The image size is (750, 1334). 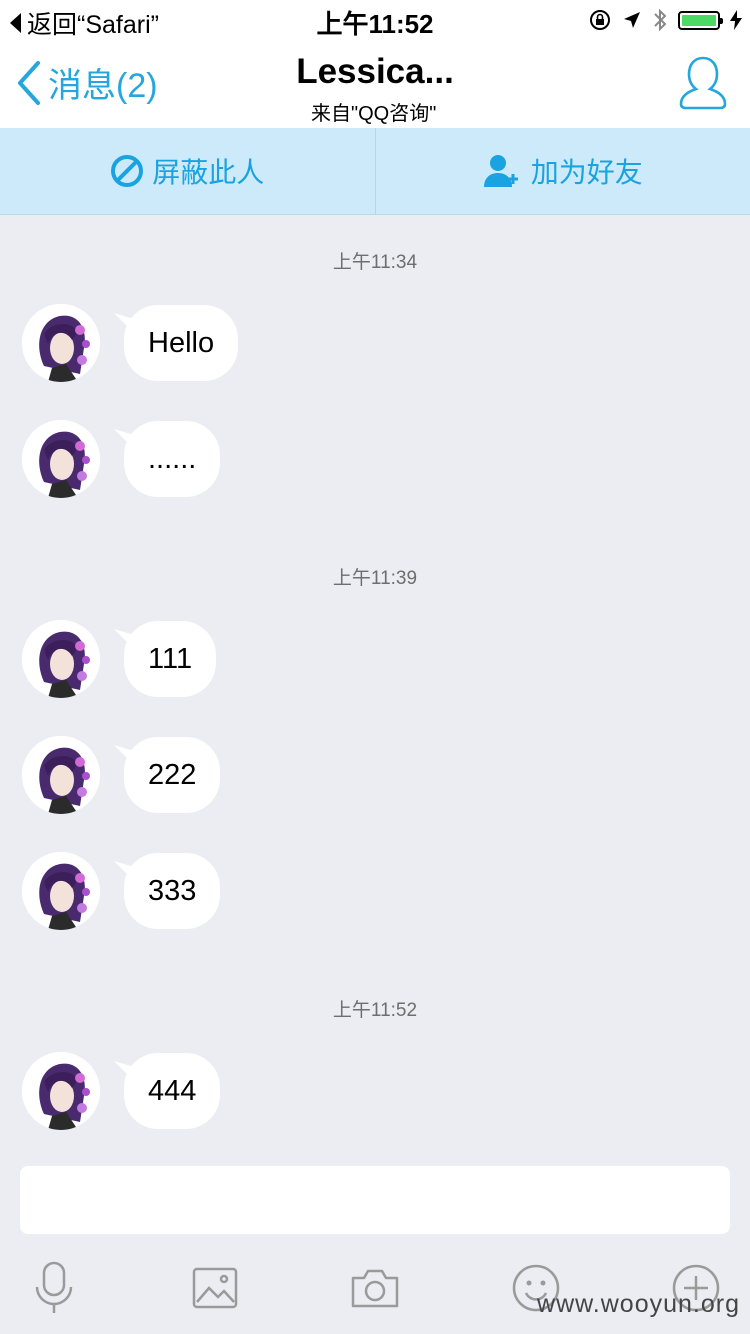 I want to click on image-icon, so click(x=215, y=1288).